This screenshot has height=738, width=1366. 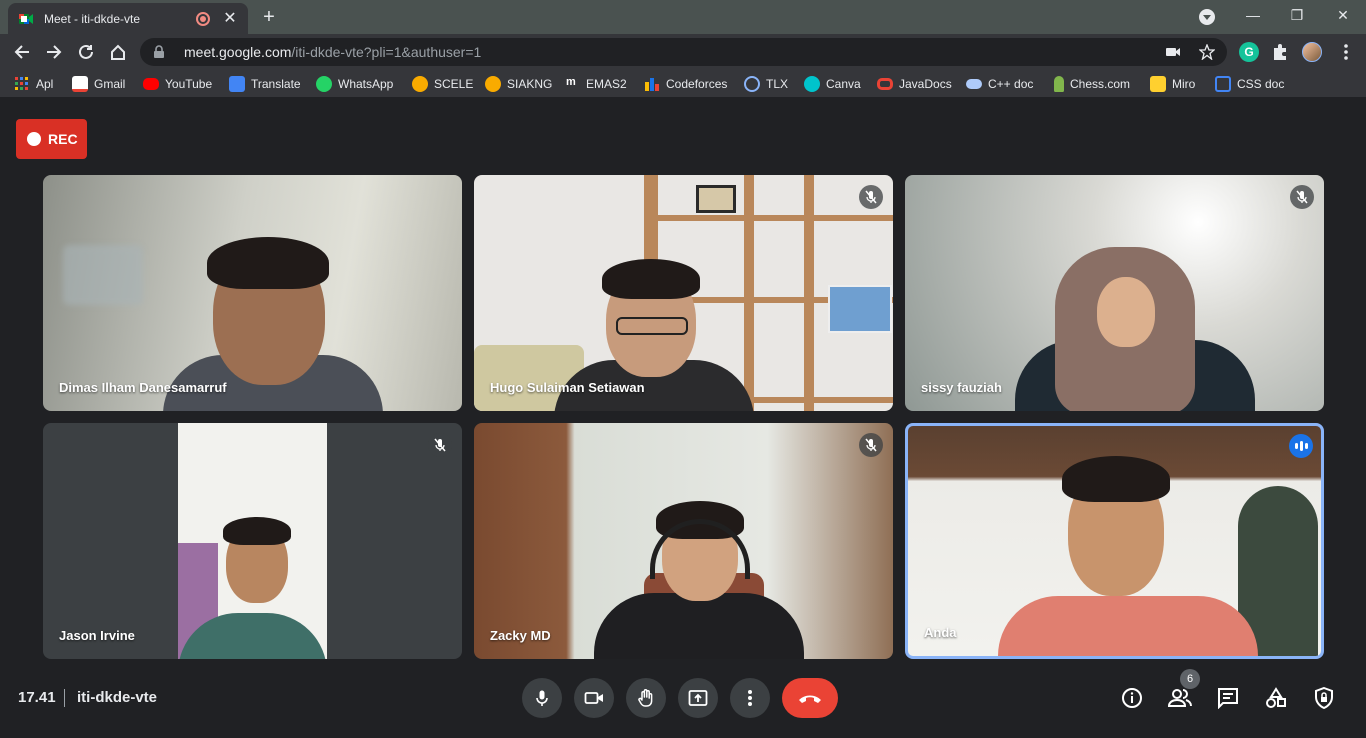 What do you see at coordinates (117, 697) in the screenshot?
I see `meeting-code: iti-dkde-vte` at bounding box center [117, 697].